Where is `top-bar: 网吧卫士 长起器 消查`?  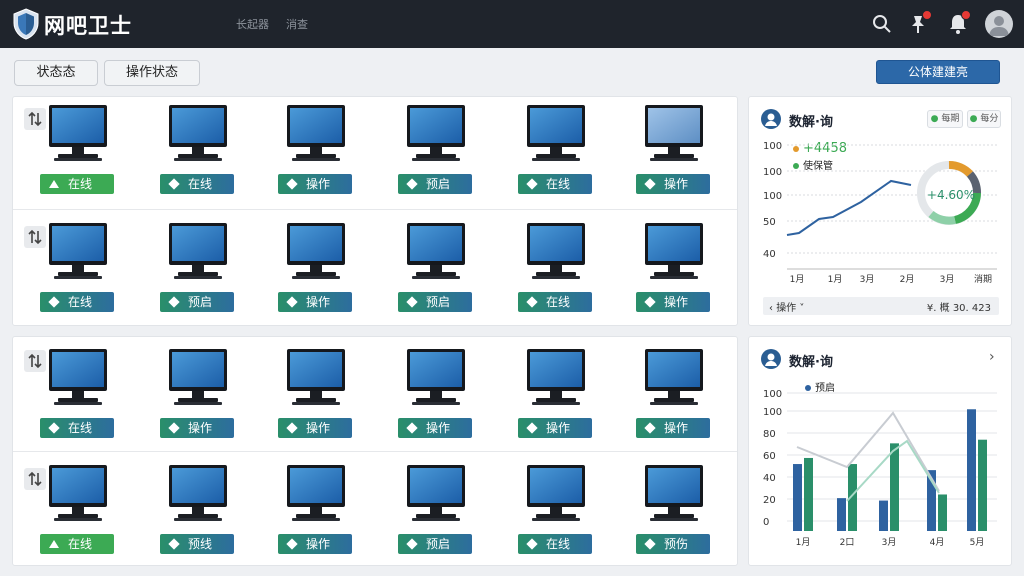 top-bar: 网吧卫士 长起器 消查 is located at coordinates (512, 24).